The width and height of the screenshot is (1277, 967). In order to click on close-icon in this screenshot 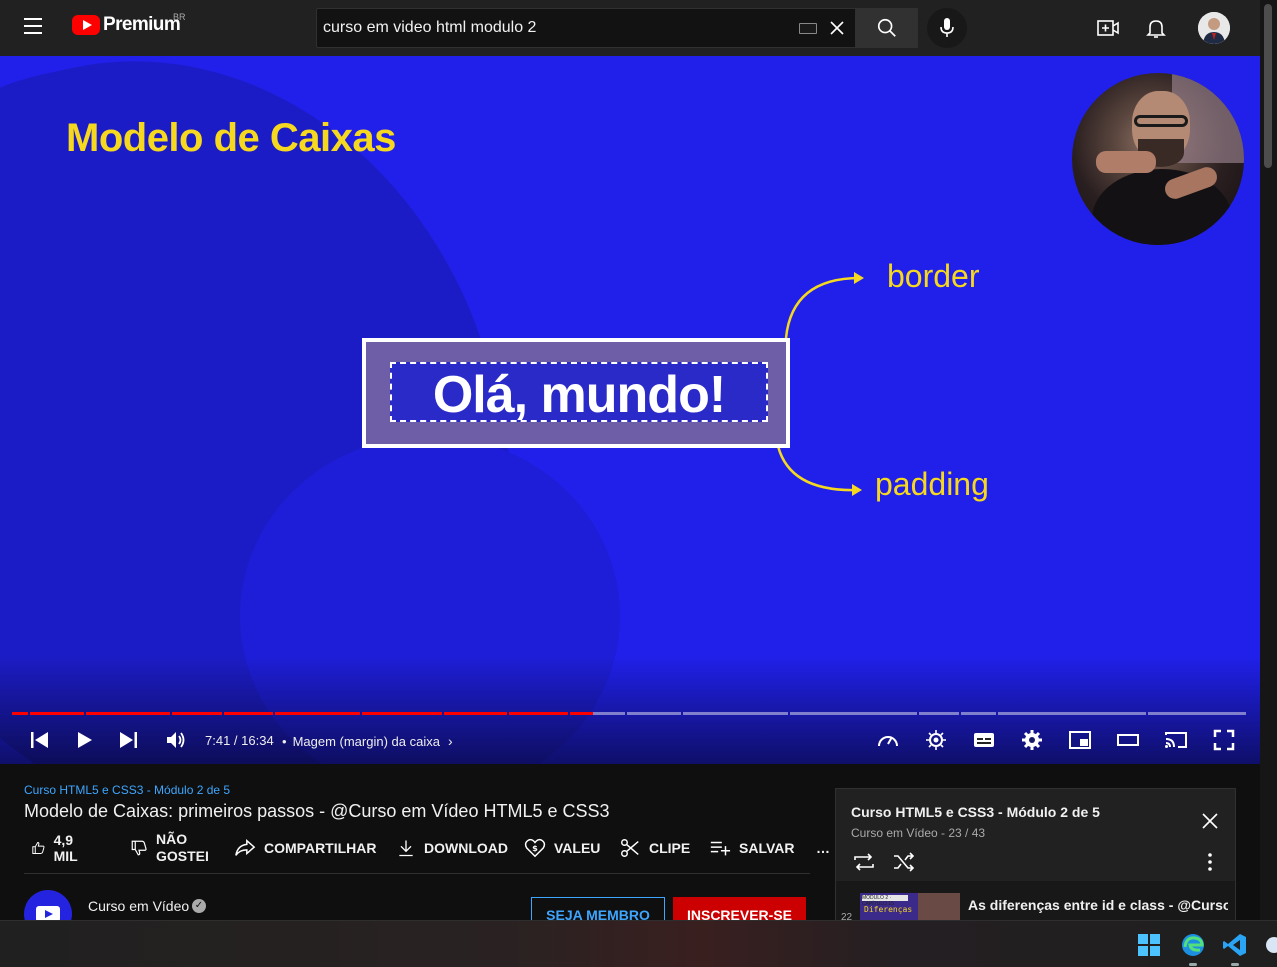, I will do `click(1210, 821)`.